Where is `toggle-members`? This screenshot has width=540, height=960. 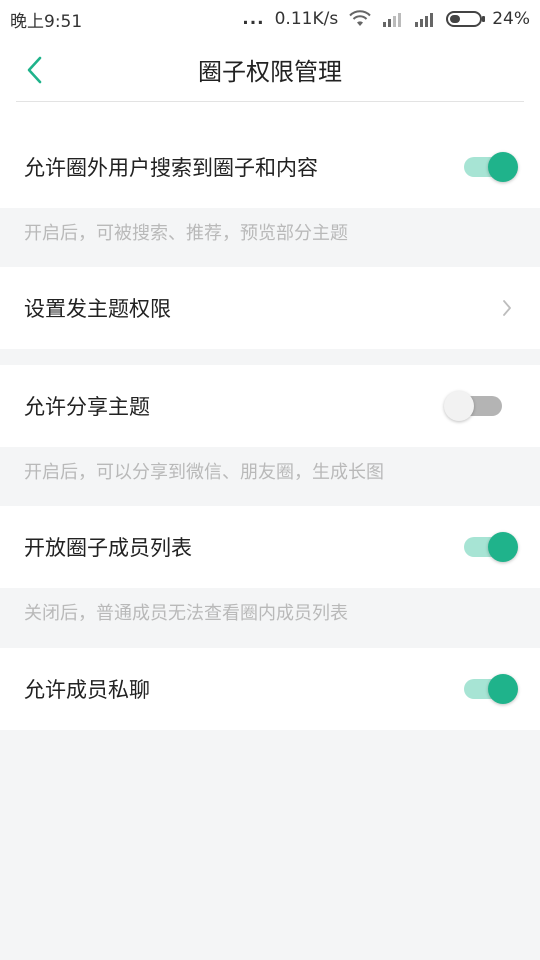
toggle-members is located at coordinates (491, 547).